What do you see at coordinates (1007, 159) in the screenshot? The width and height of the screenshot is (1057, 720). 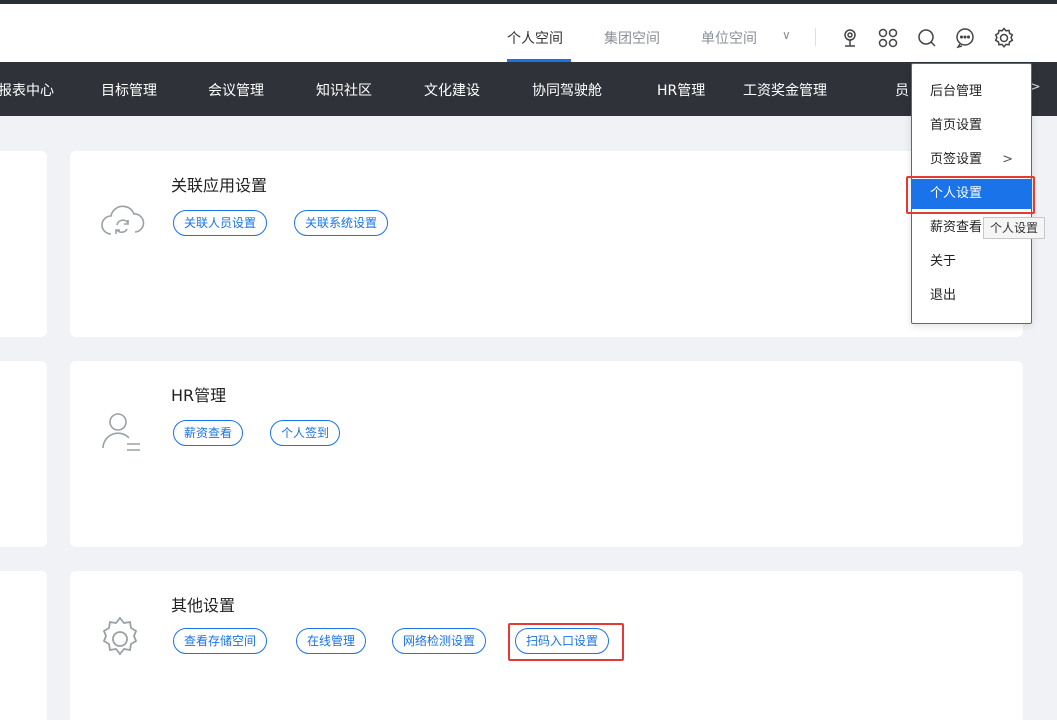 I see `chevron-right-icon: >` at bounding box center [1007, 159].